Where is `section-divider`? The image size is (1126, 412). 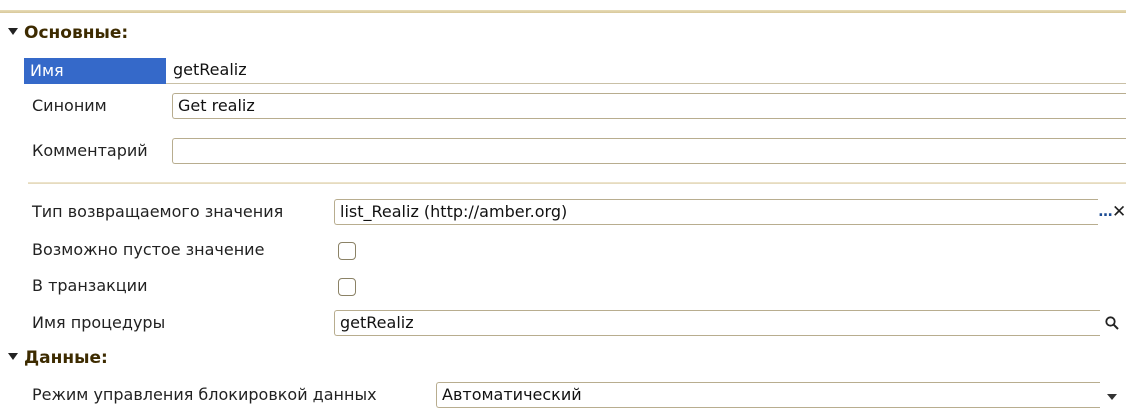
section-divider is located at coordinates (577, 183).